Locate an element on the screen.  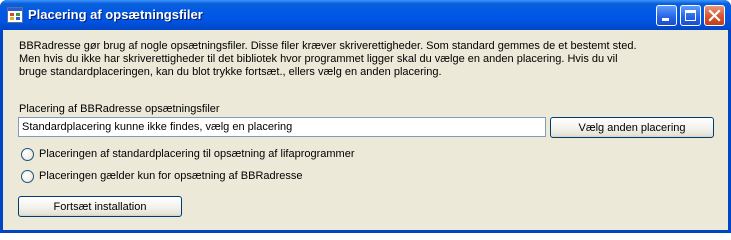
window-app-icon is located at coordinates (15, 15).